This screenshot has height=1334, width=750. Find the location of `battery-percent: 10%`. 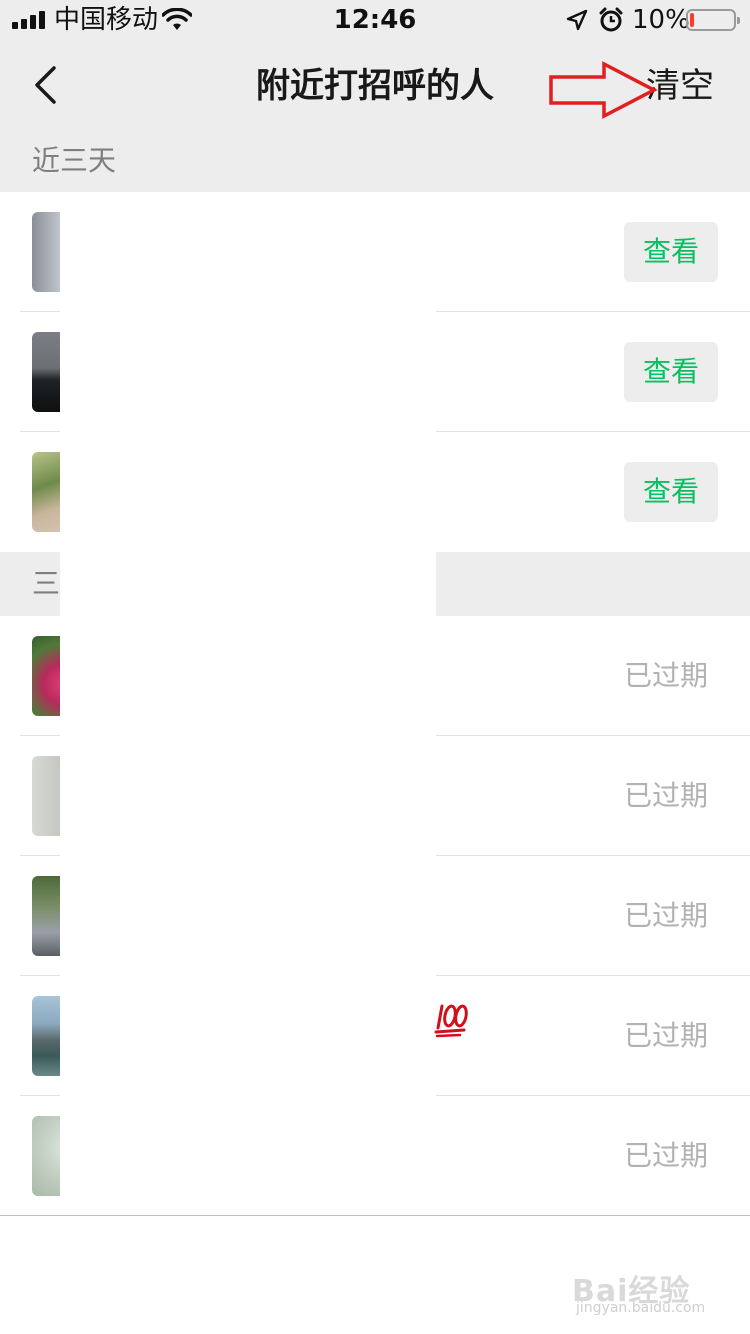

battery-percent: 10% is located at coordinates (661, 20).